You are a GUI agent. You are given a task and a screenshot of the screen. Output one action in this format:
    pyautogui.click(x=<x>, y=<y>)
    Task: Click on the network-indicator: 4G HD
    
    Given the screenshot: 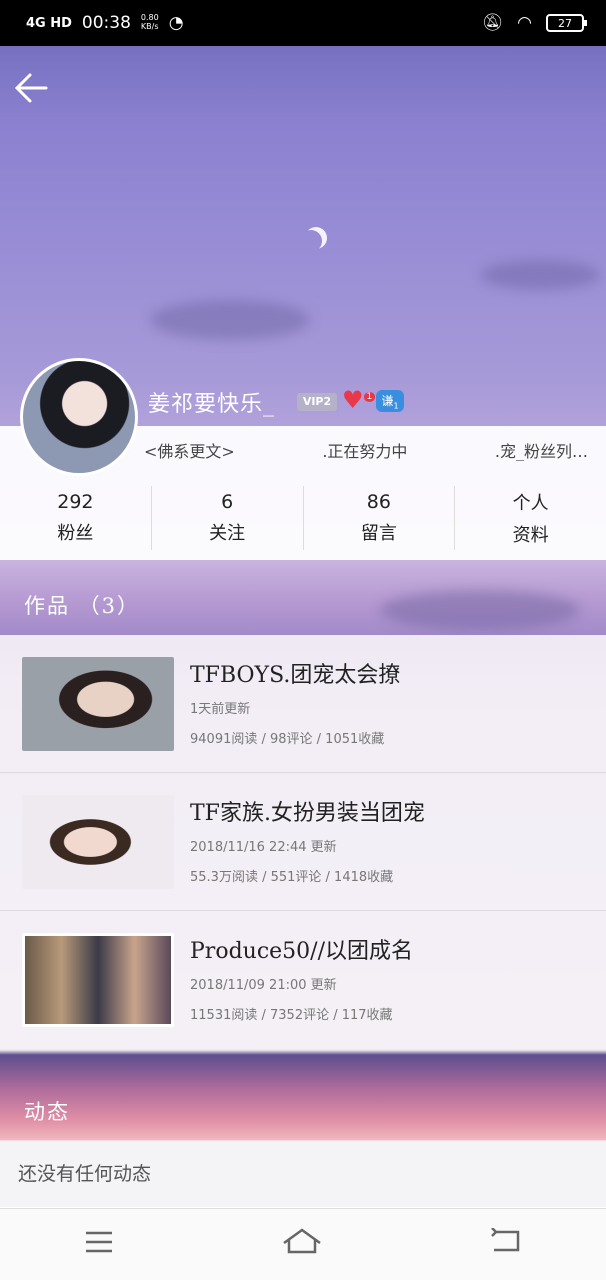 What is the action you would take?
    pyautogui.click(x=49, y=23)
    